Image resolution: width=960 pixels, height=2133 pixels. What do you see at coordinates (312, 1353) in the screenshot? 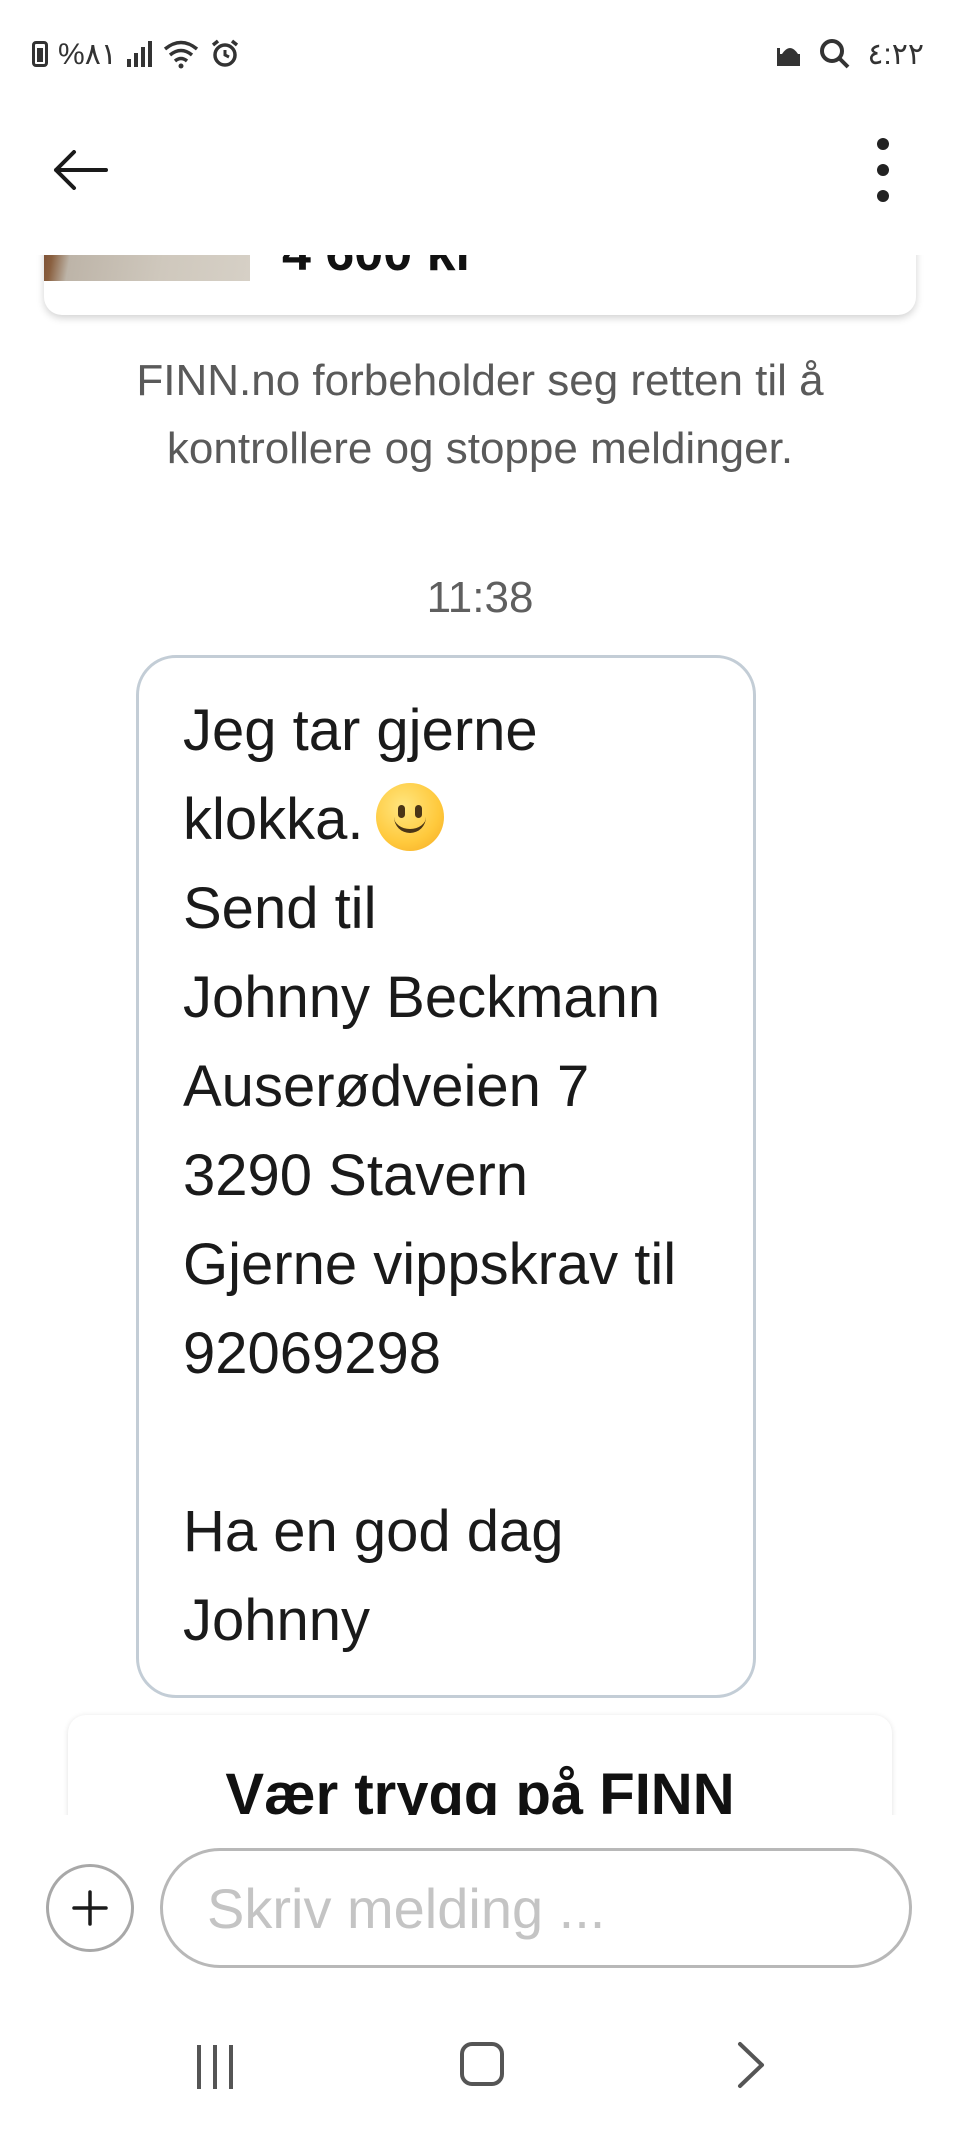
I see `message-line: 92069298` at bounding box center [312, 1353].